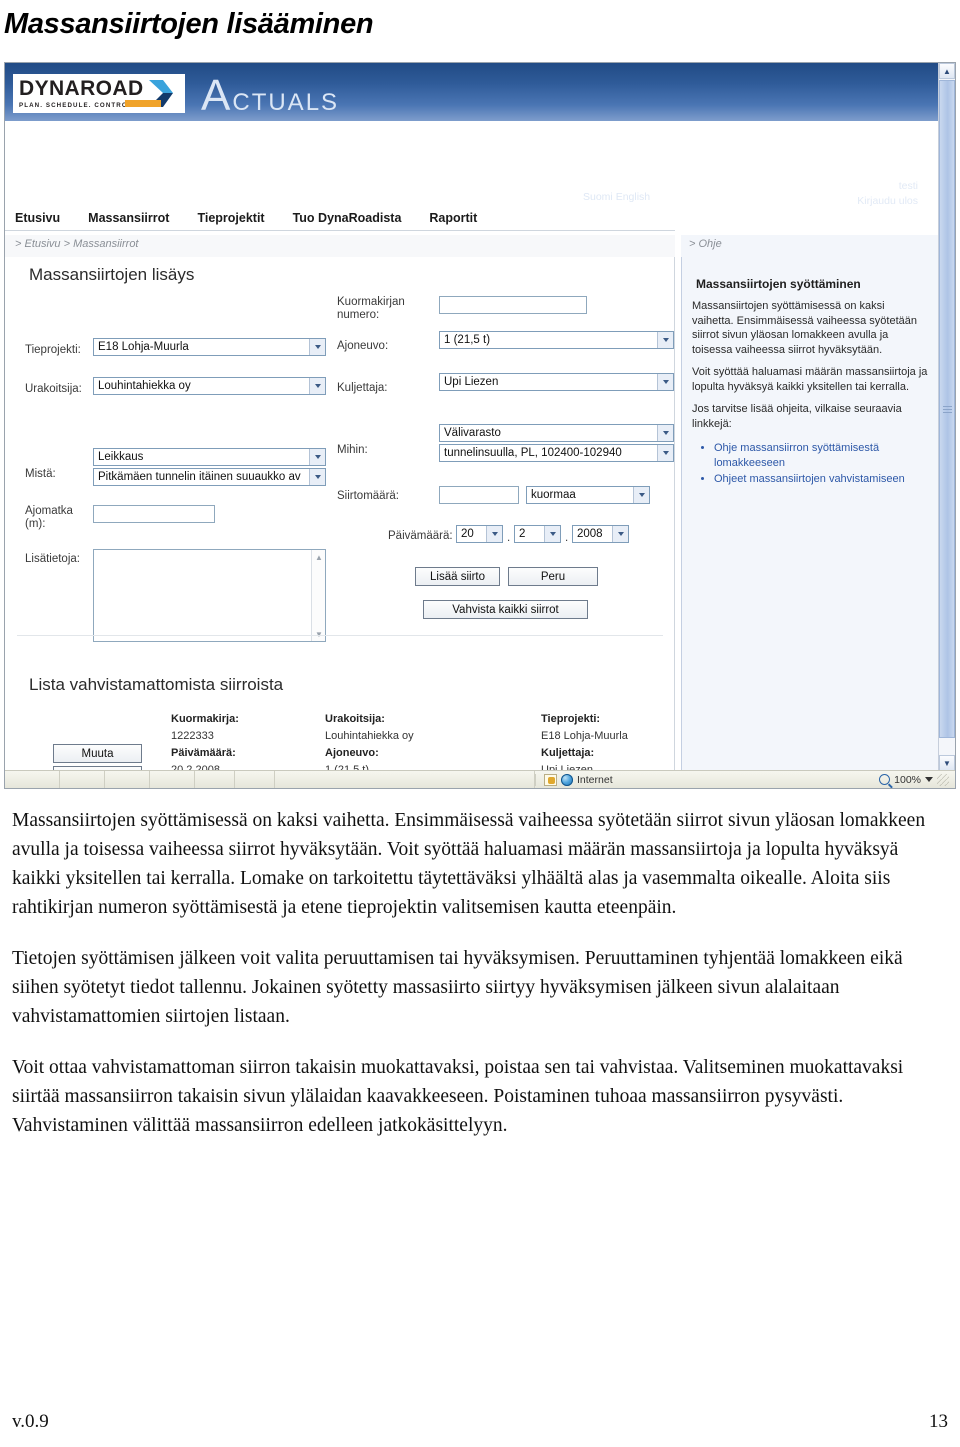 The image size is (960, 1447). I want to click on page-title: Massansiirtojen lisääminen, so click(189, 24).